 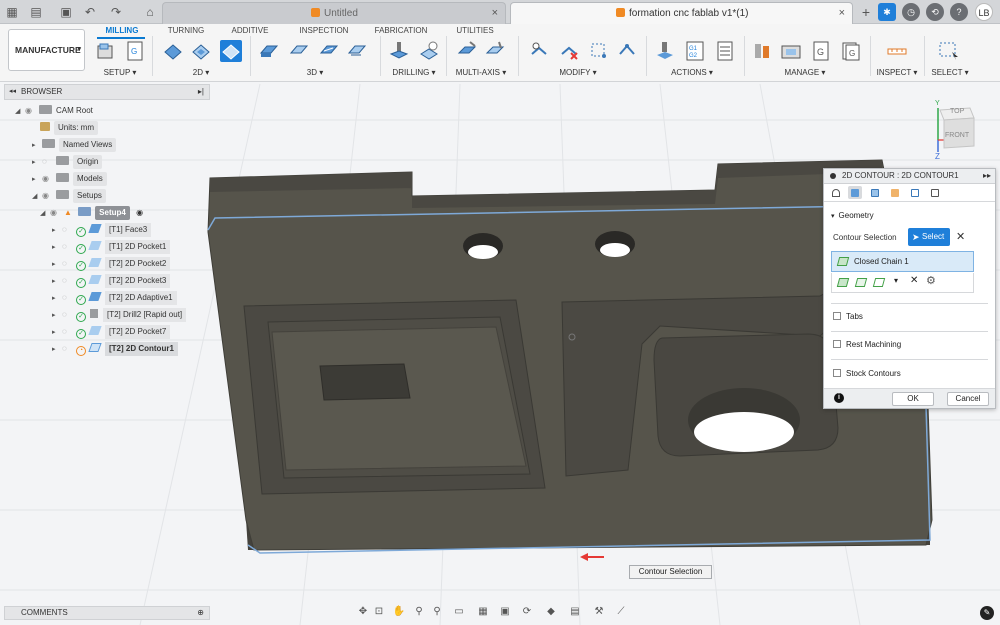 I want to click on tabs-checkbox-row: Tabs, so click(x=848, y=316).